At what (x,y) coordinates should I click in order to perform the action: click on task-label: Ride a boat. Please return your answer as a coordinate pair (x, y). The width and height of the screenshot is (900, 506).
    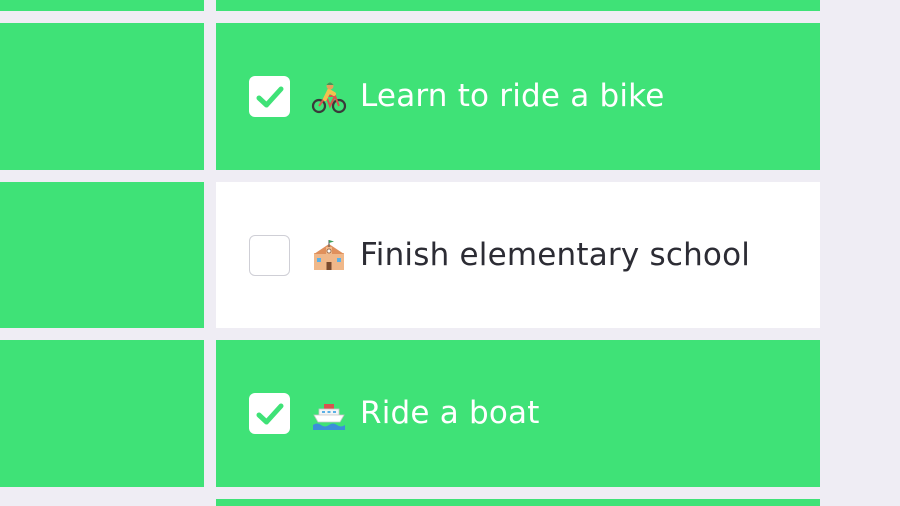
    Looking at the image, I should click on (450, 413).